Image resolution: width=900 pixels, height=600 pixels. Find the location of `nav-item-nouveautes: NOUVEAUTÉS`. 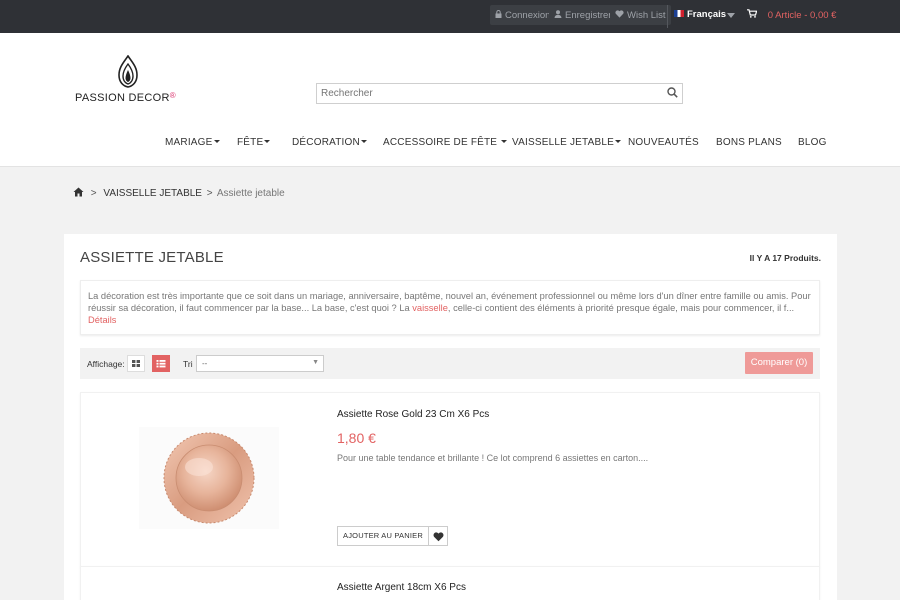

nav-item-nouveautes: NOUVEAUTÉS is located at coordinates (663, 142).